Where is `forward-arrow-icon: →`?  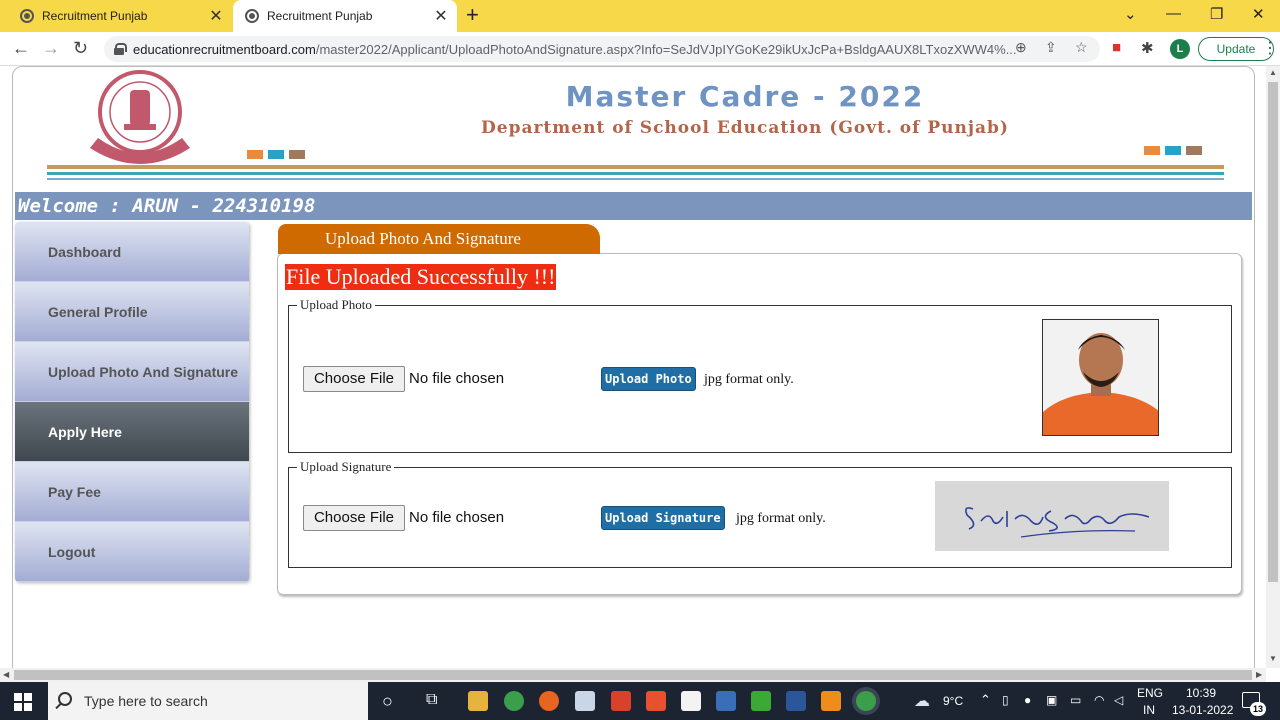 forward-arrow-icon: → is located at coordinates (51, 48).